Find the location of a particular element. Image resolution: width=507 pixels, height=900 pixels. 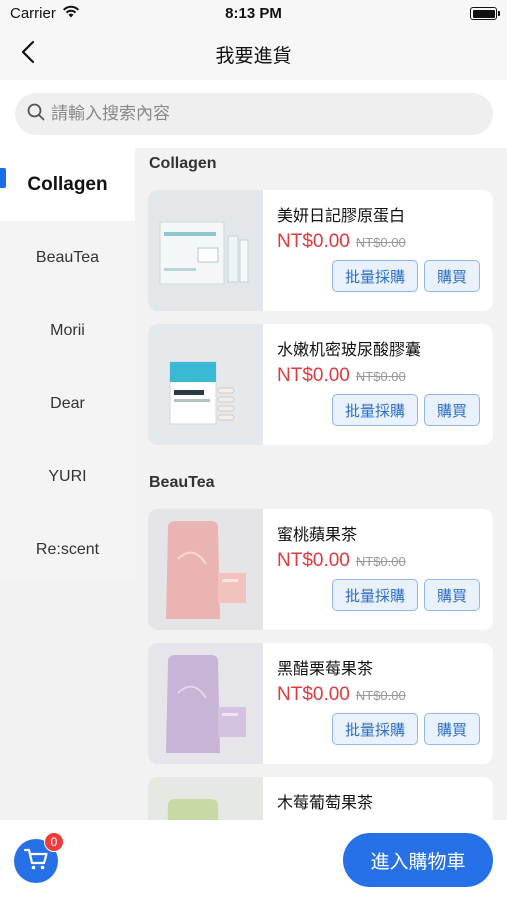

status-bar: Carrier 8:13 PM is located at coordinates (253, 14).